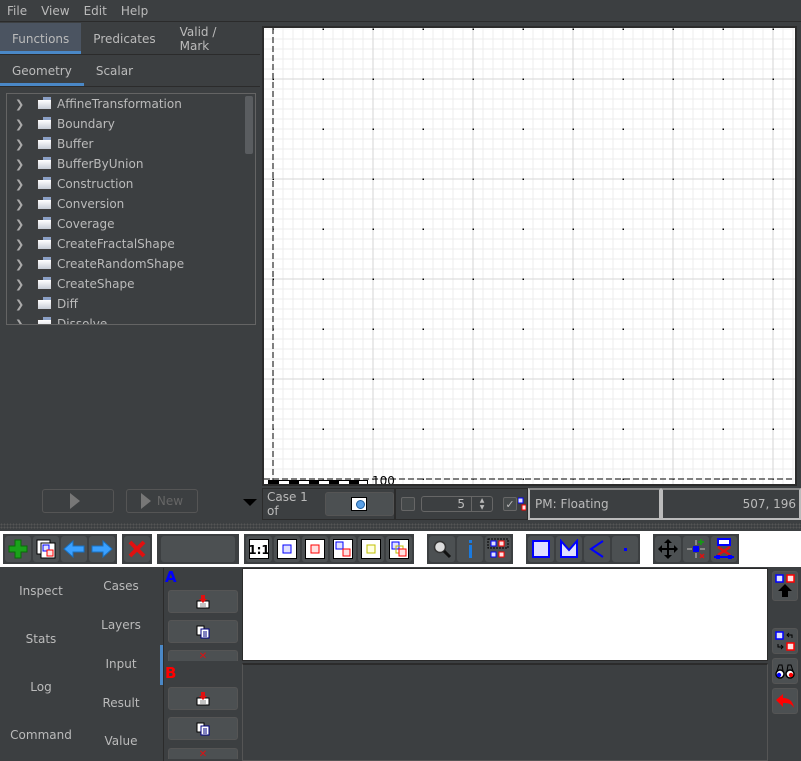  Describe the element at coordinates (121, 586) in the screenshot. I see `tab-cases: Cases` at that location.